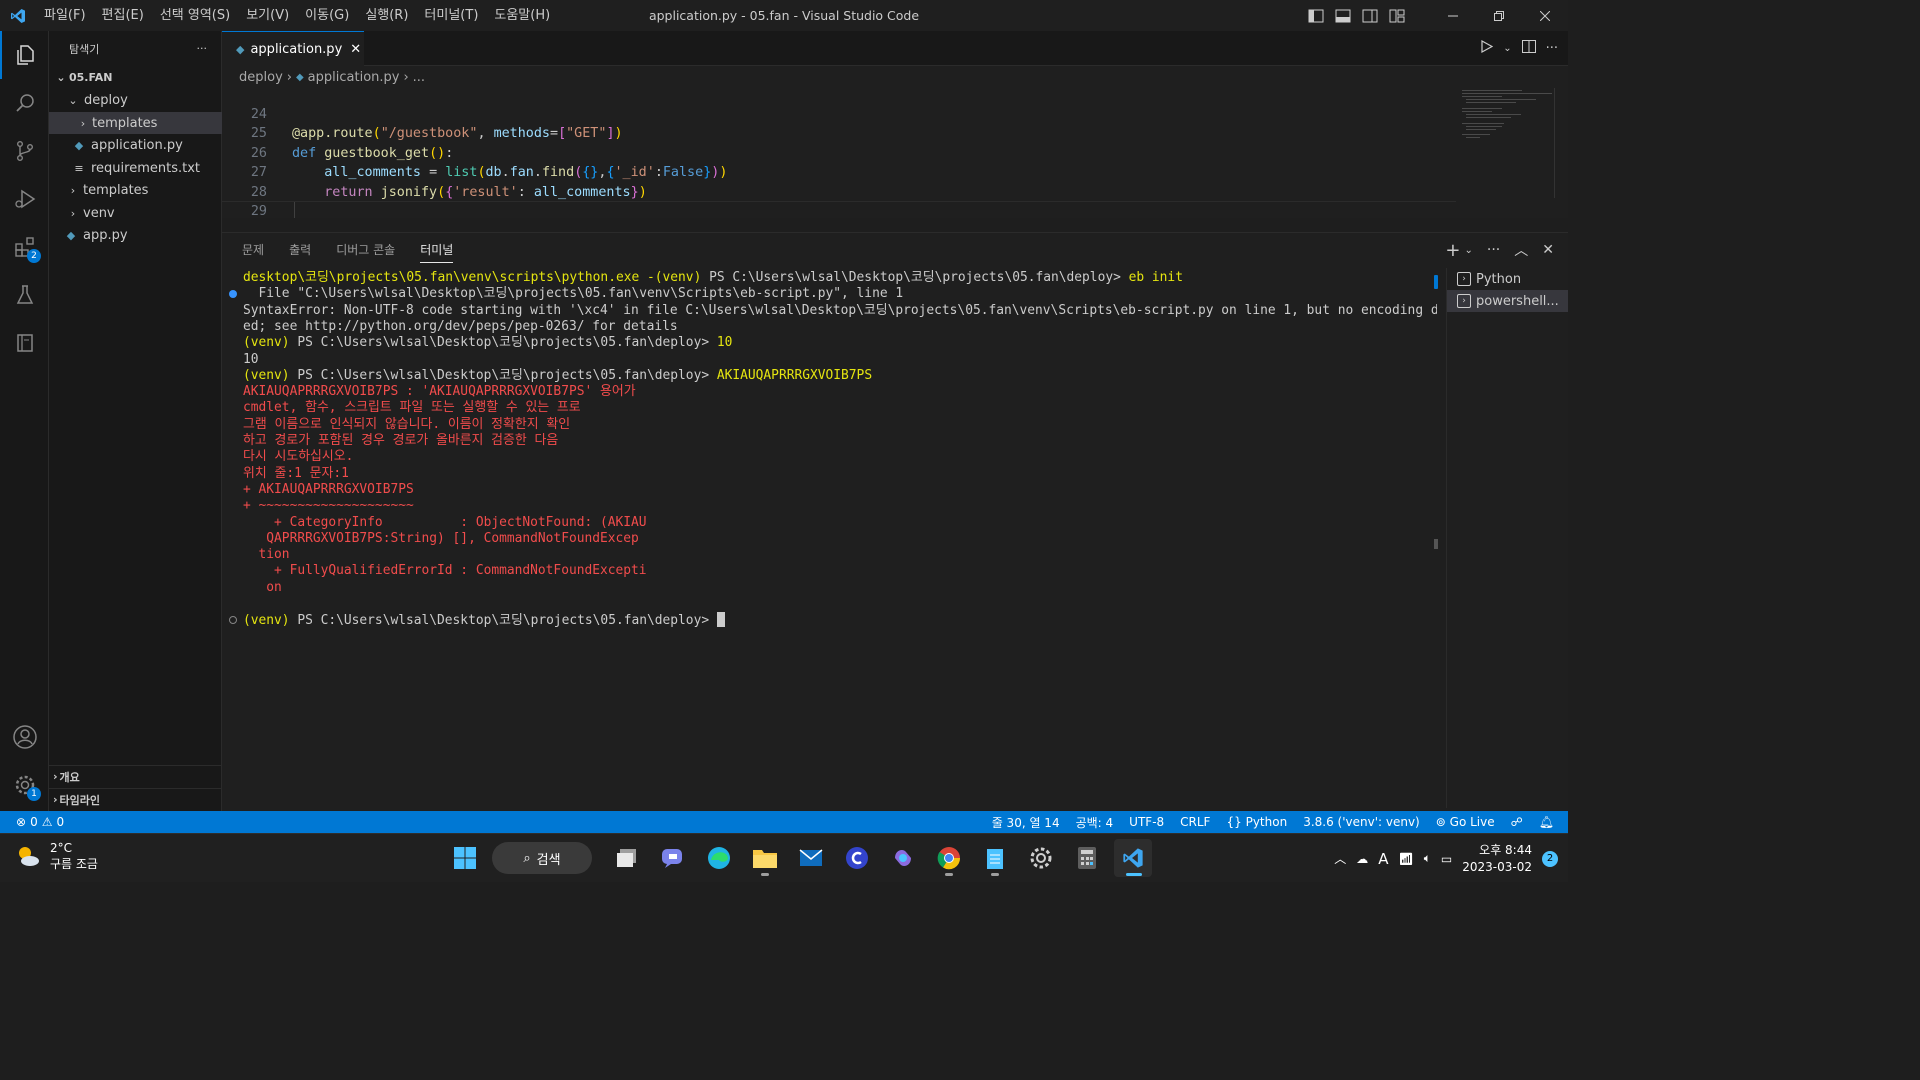 This screenshot has width=1920, height=1080. I want to click on close-panel-icon: ✕, so click(1548, 250).